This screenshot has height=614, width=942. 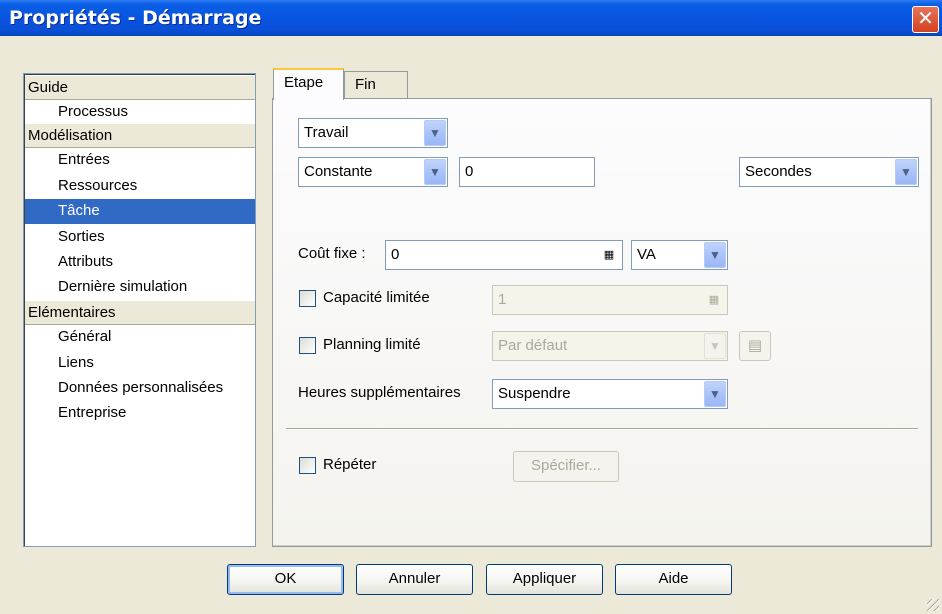 What do you see at coordinates (534, 393) in the screenshot?
I see `overtime-value: Suspendre` at bounding box center [534, 393].